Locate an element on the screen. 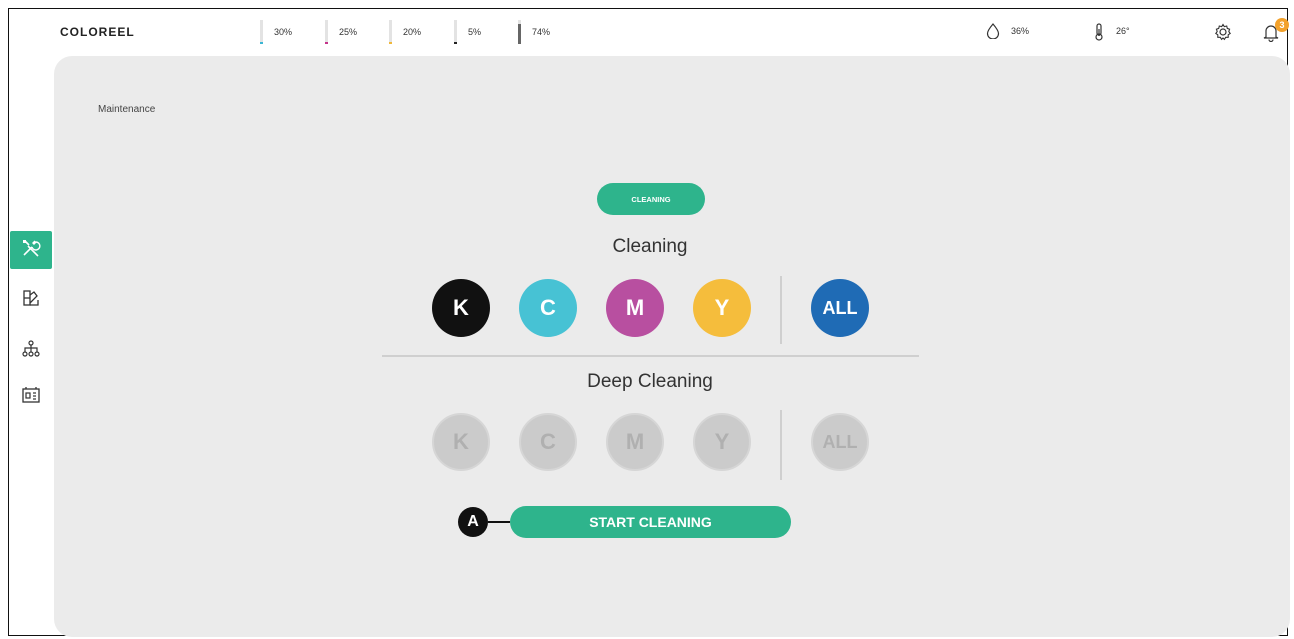 The height and width of the screenshot is (639, 1294). gear-icon is located at coordinates (1223, 34).